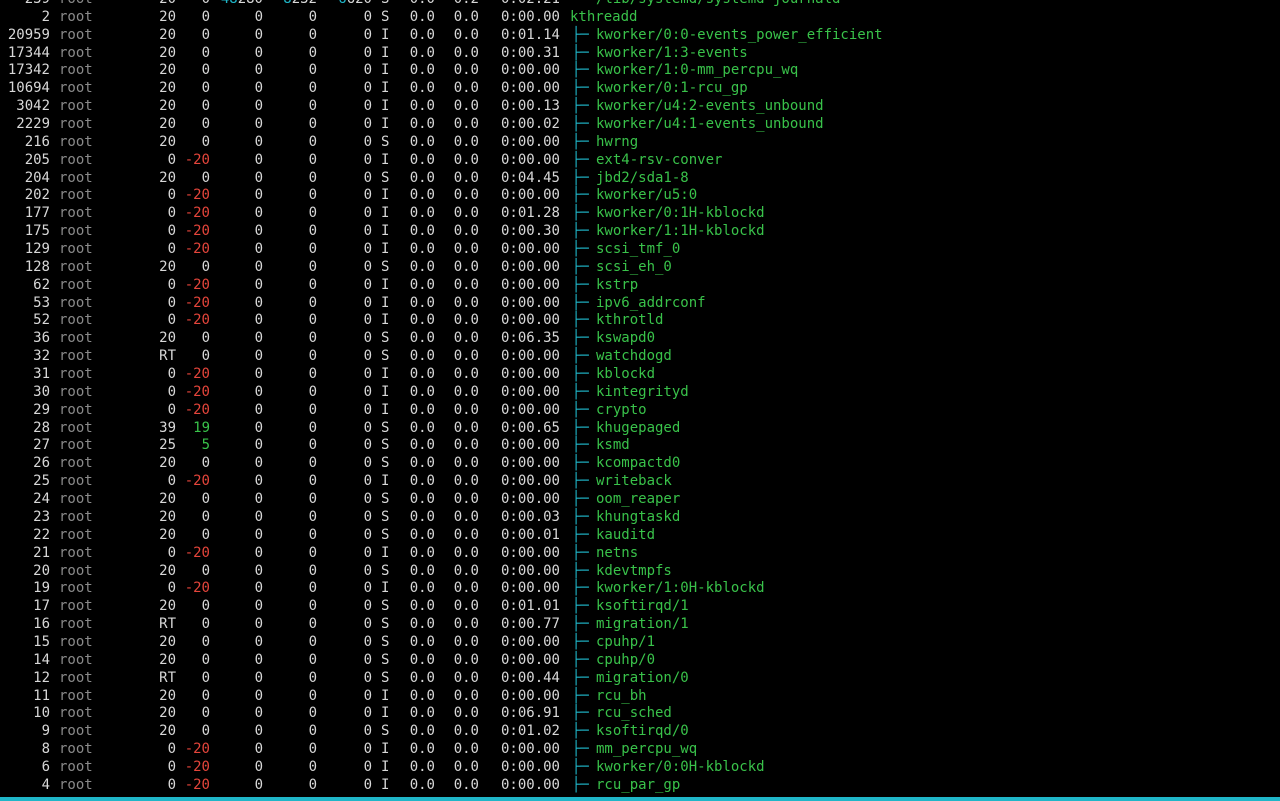 Image resolution: width=1280 pixels, height=801 pixels. What do you see at coordinates (640, 679) in the screenshot?
I see `process-row: 12 root RT 0 0 0 0 S 0.0 0.0 0:00.44 ├─ migration/0` at bounding box center [640, 679].